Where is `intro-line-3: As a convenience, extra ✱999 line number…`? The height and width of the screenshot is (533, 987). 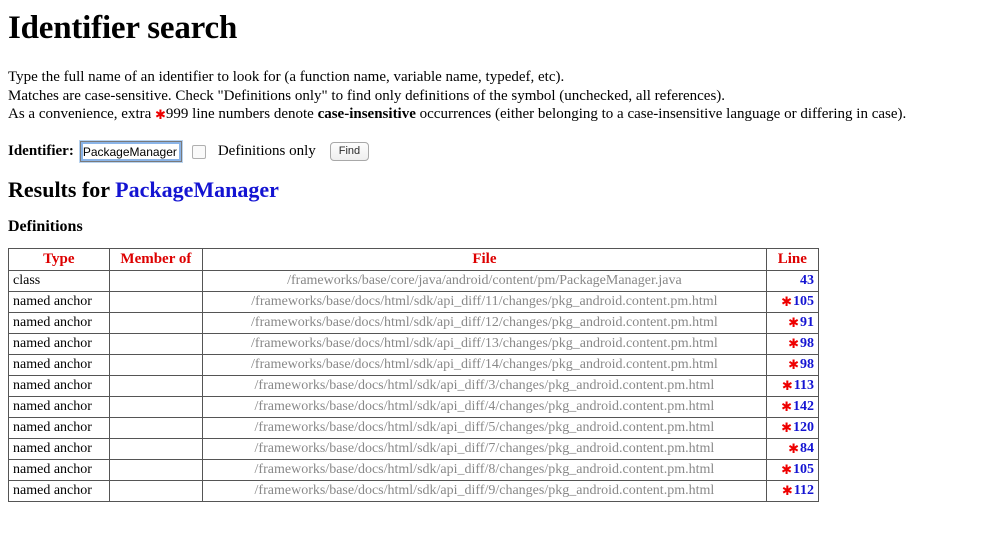
intro-line-3: As a convenience, extra ✱999 line number… is located at coordinates (493, 115).